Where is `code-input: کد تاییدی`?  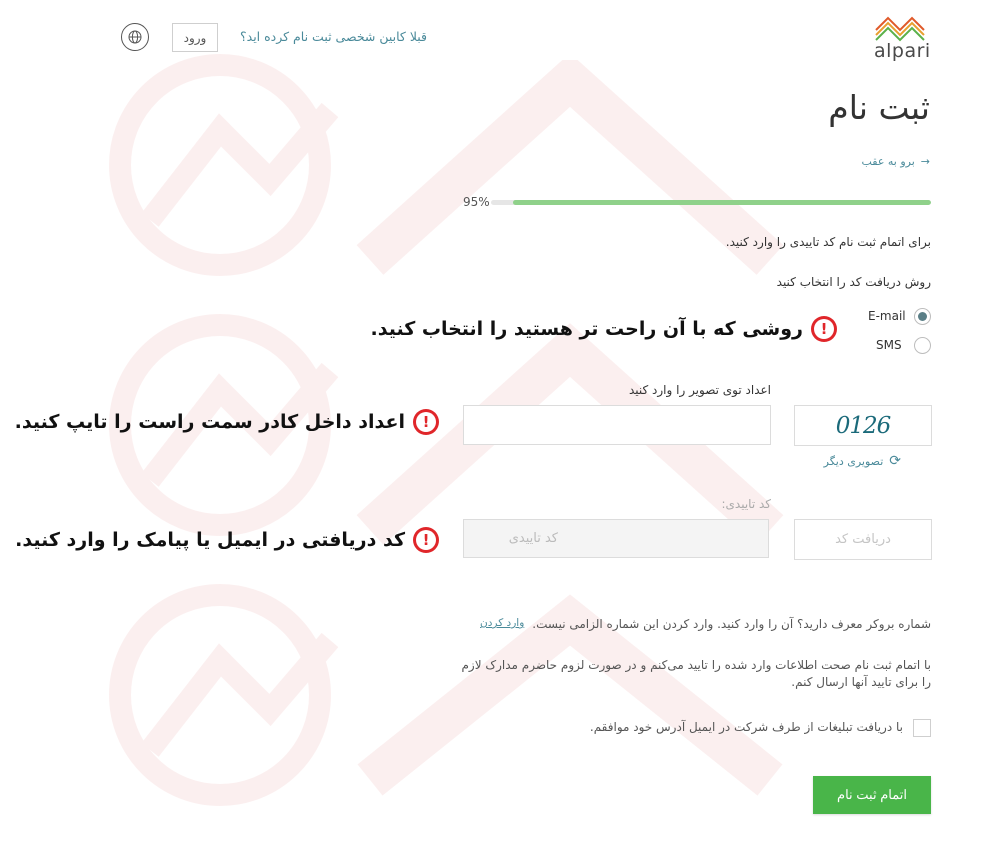 code-input: کد تاییدی is located at coordinates (616, 538).